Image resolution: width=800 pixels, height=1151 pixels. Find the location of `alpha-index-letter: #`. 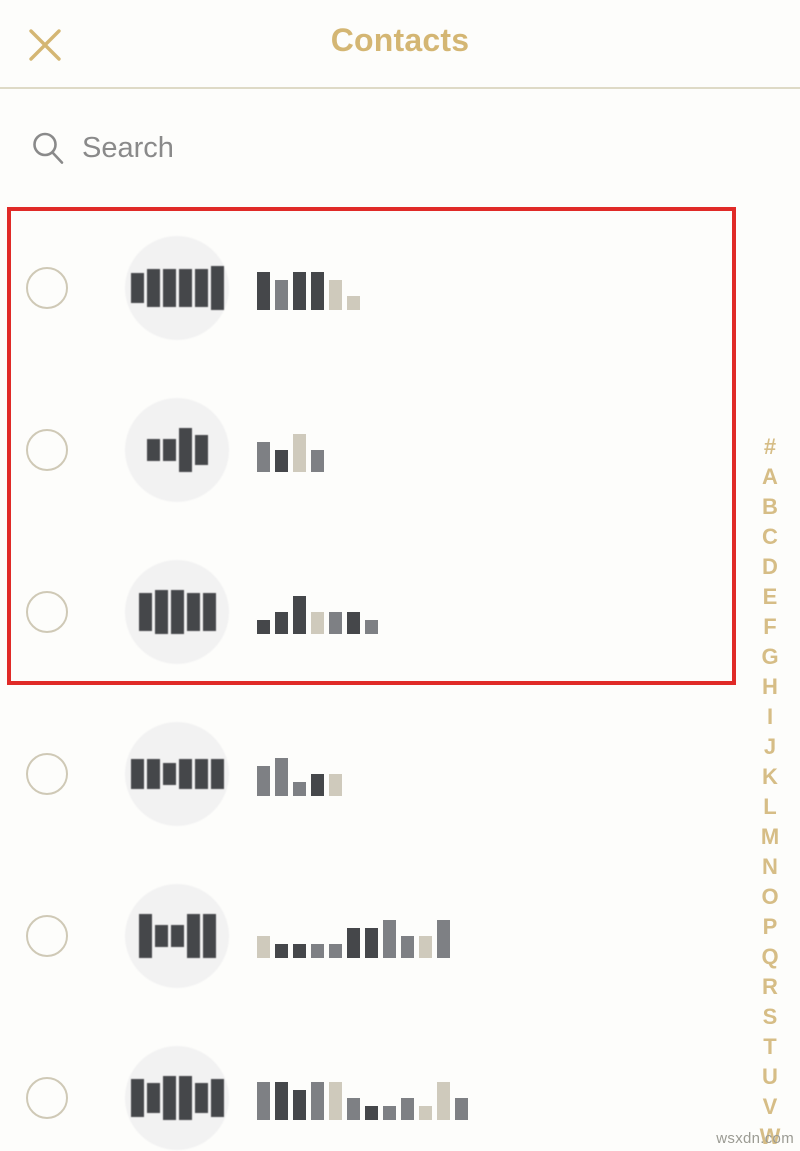

alpha-index-letter: # is located at coordinates (770, 447).